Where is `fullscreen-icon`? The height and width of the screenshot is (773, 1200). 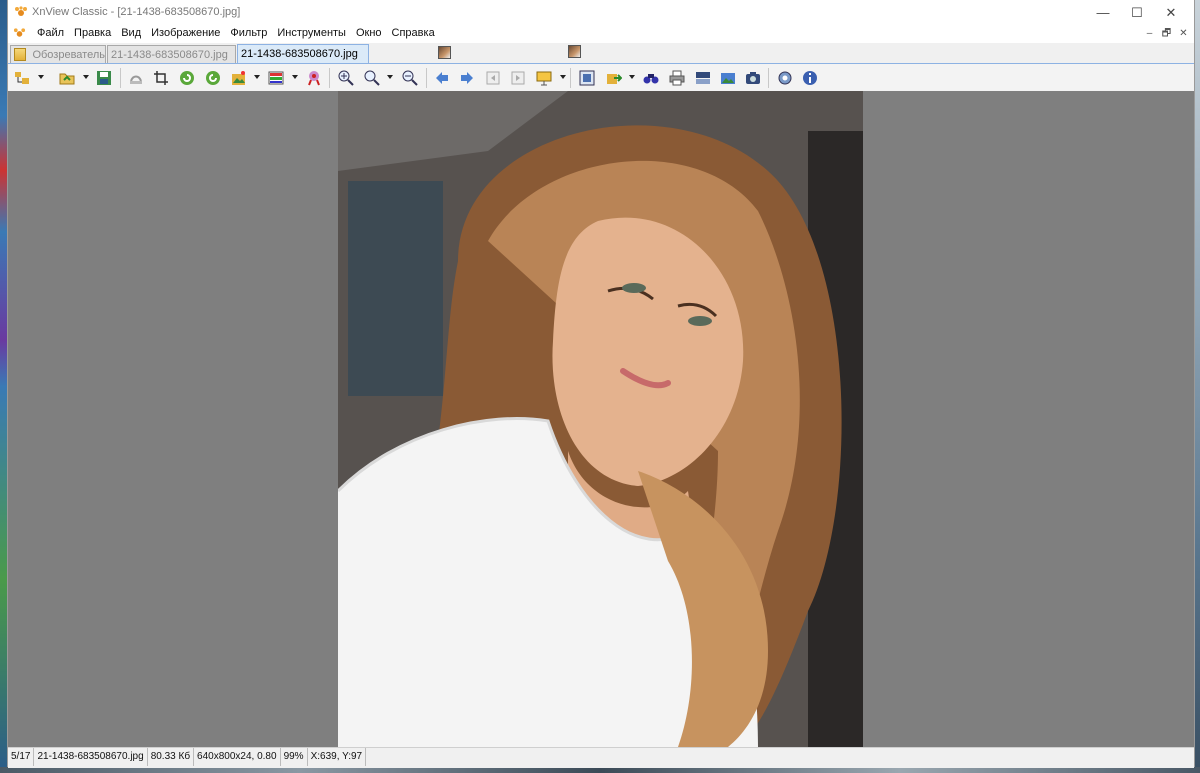
fullscreen-icon is located at coordinates (587, 78).